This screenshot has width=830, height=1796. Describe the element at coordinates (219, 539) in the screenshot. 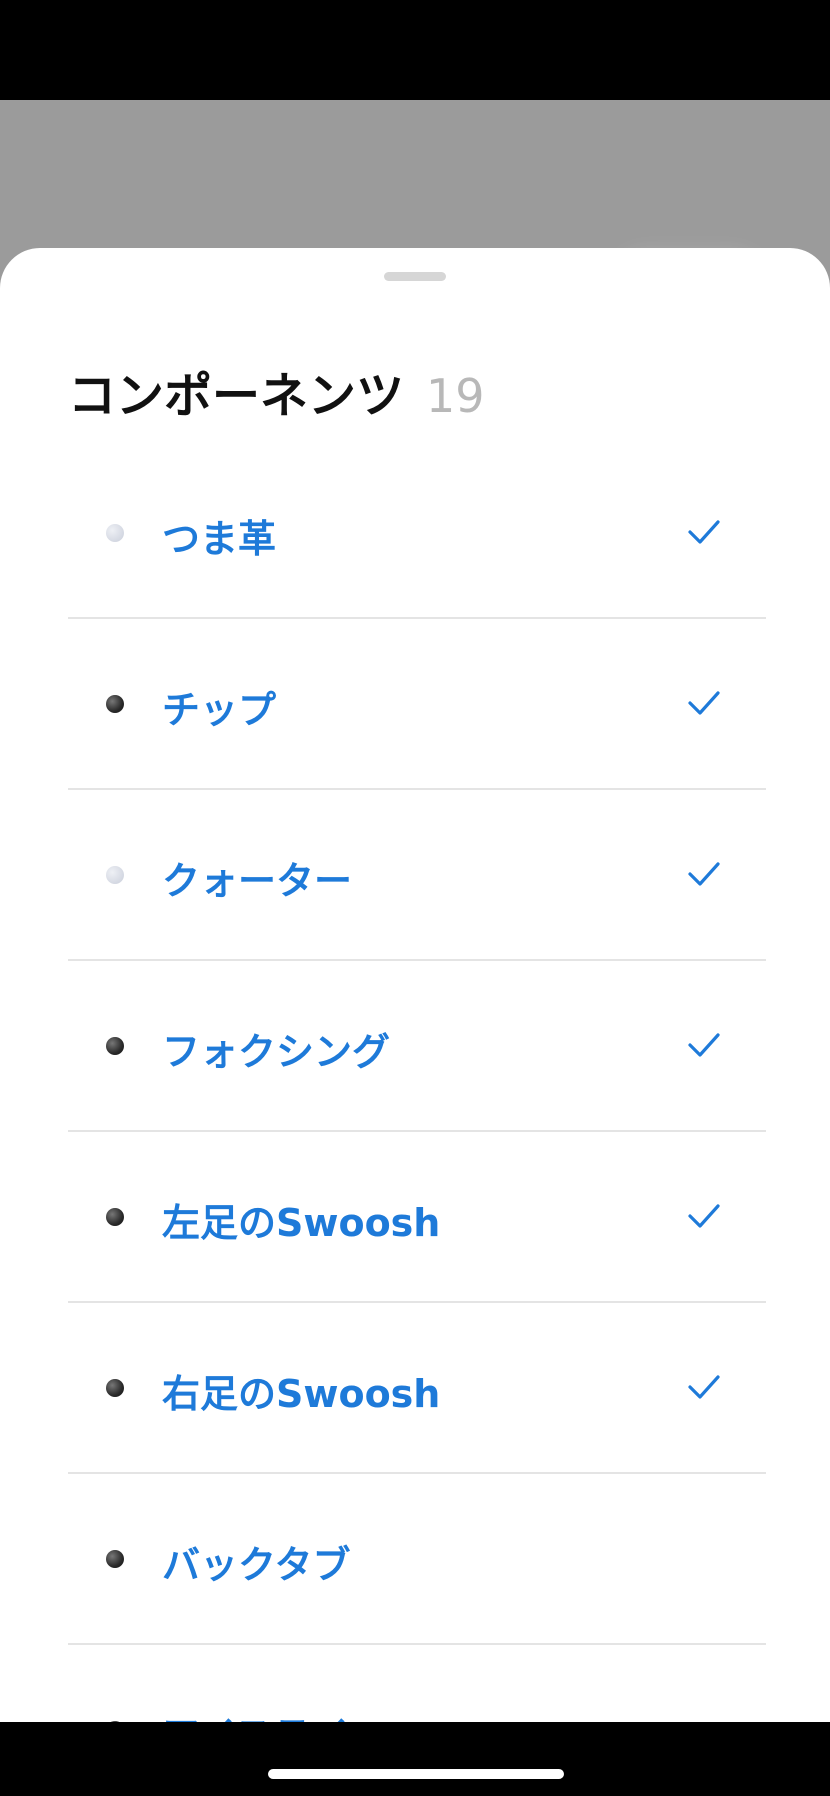

I see `component-label: つま革` at that location.